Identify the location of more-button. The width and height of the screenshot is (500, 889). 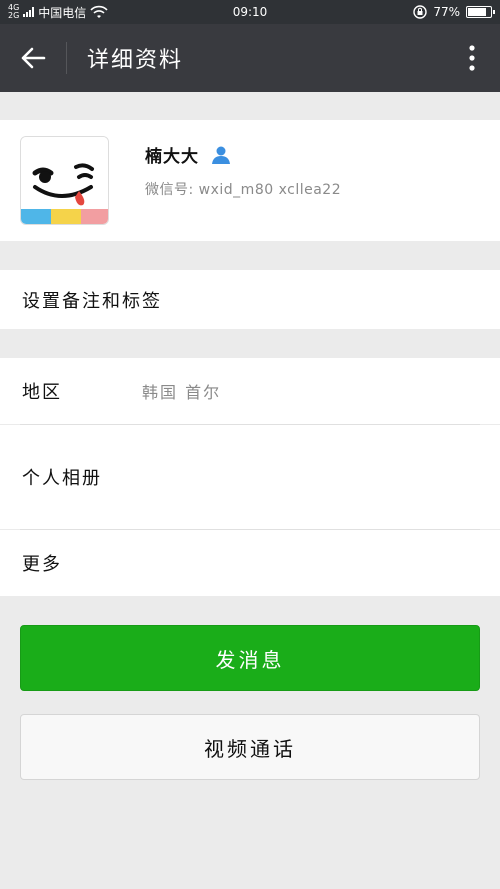
(472, 58).